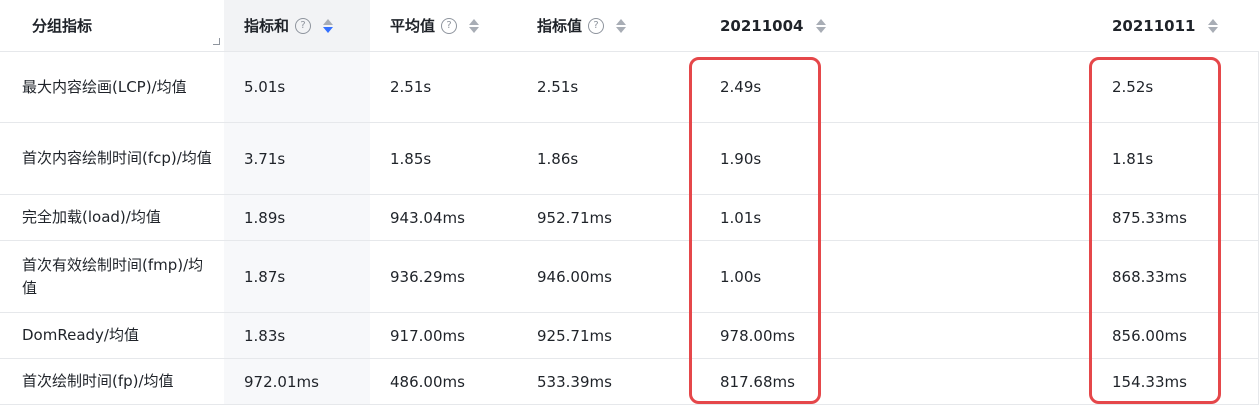 This screenshot has width=1259, height=412. I want to click on date1-cell: 1.01s, so click(741, 217).